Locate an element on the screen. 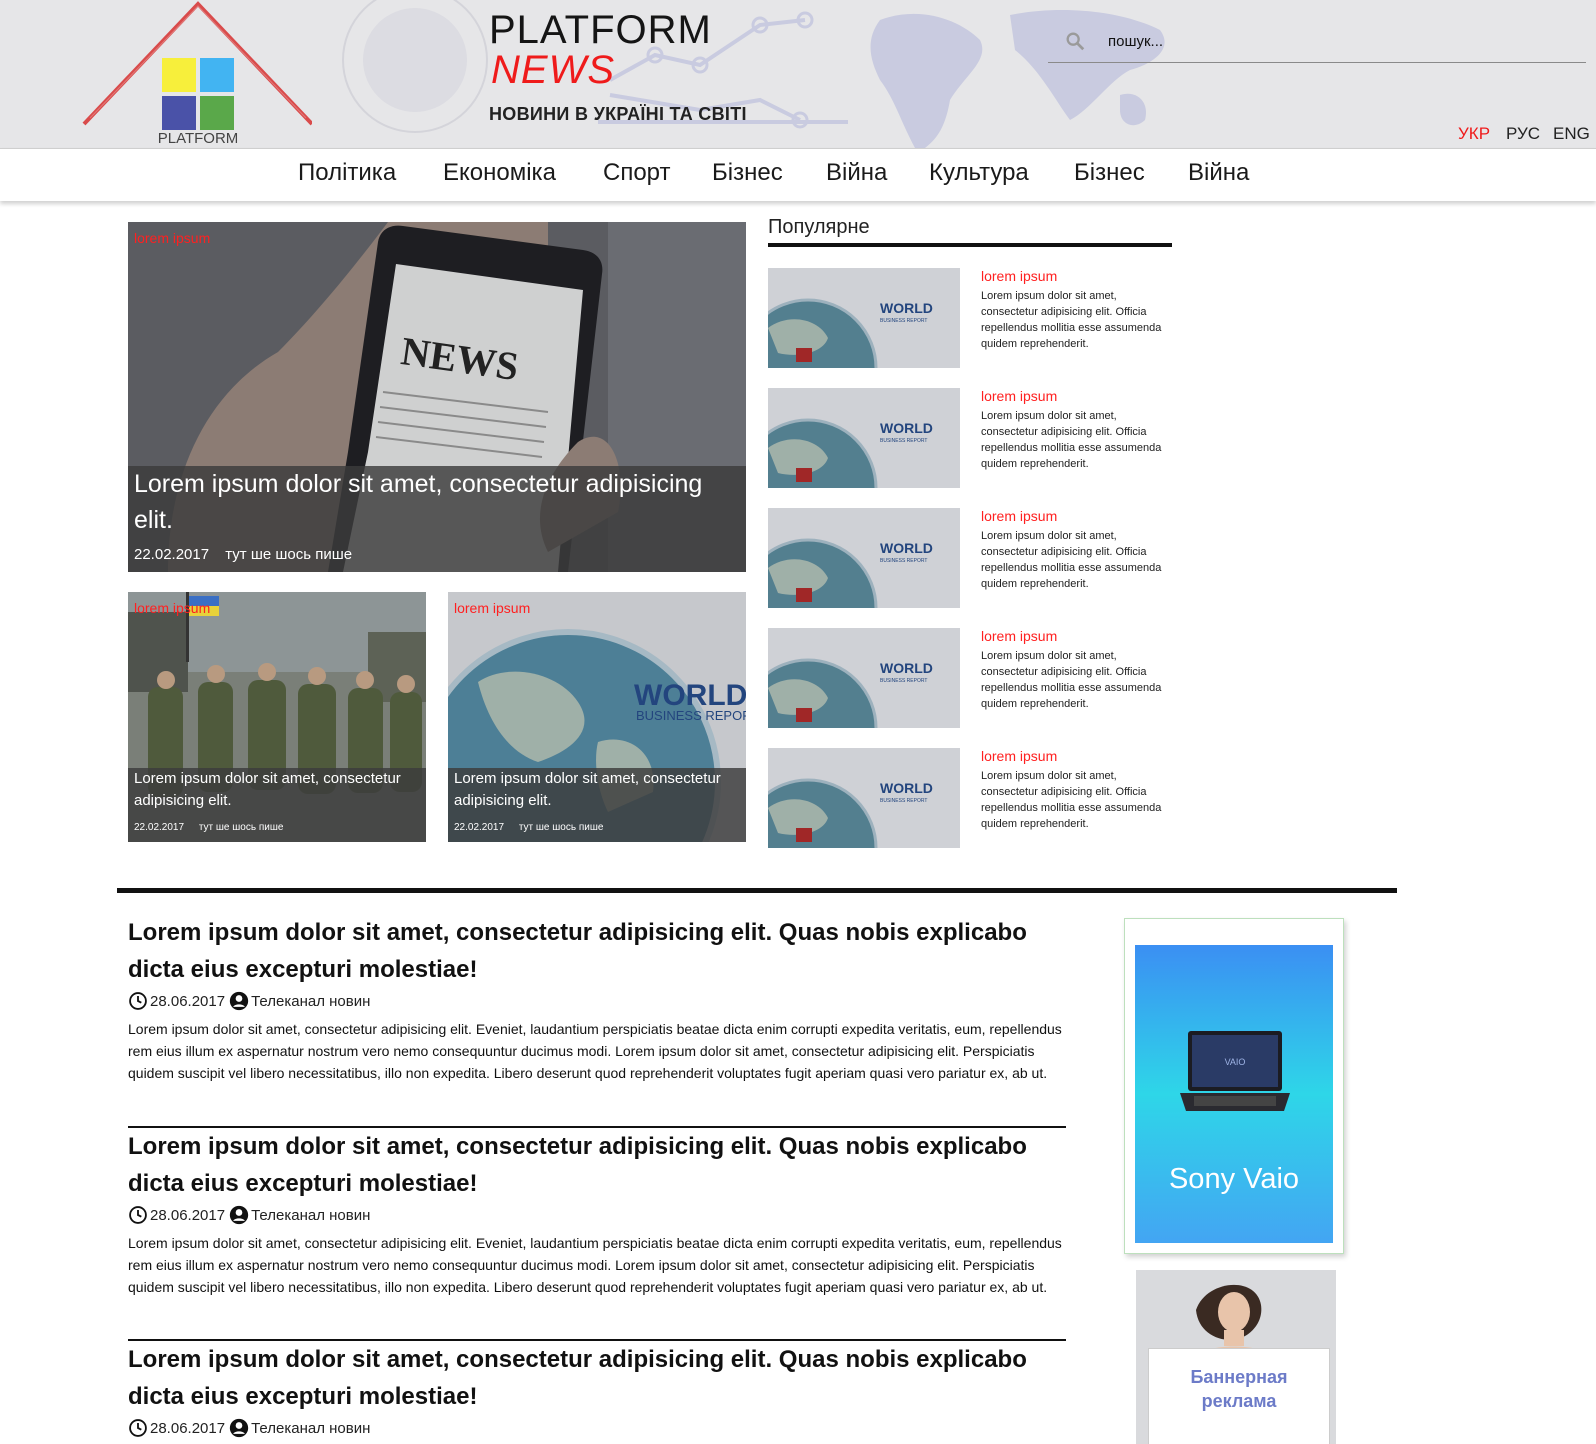  nav-item-politics: Політика is located at coordinates (347, 173).